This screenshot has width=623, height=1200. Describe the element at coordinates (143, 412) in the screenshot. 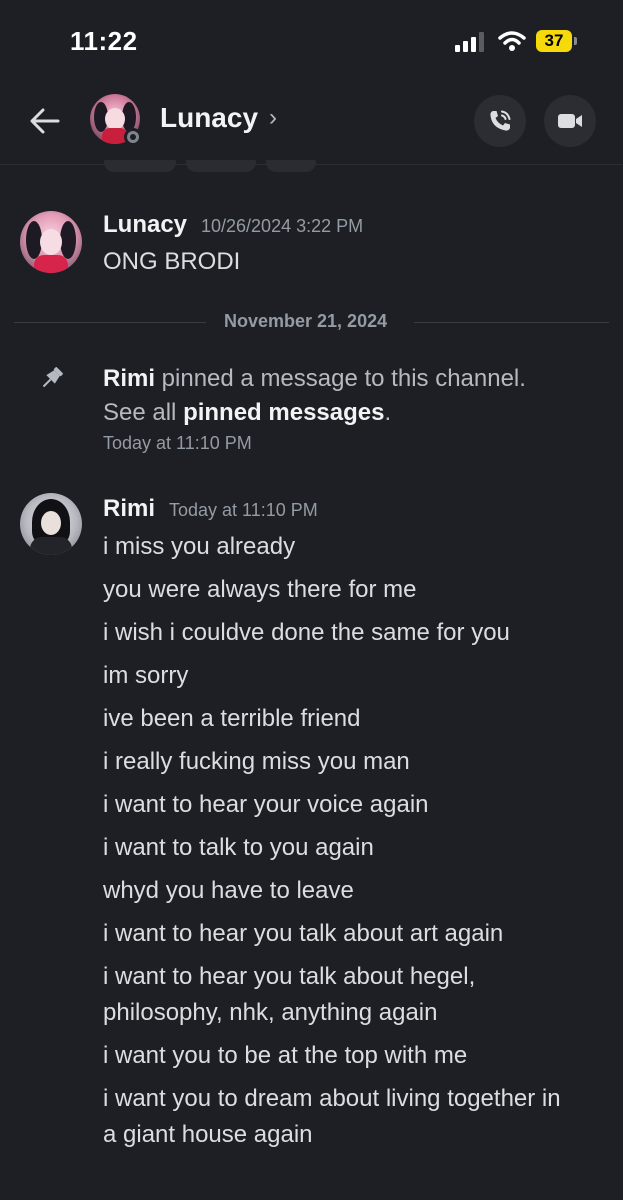

I see `pinned-prefix: See all` at that location.